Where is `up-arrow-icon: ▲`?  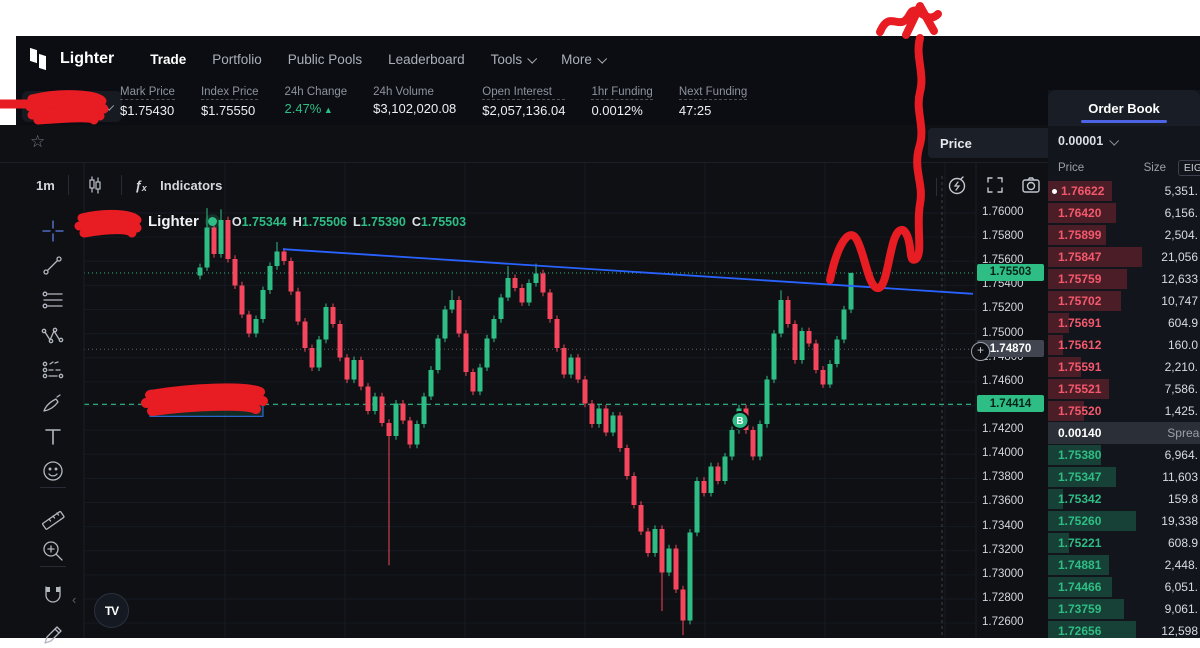
up-arrow-icon: ▲ is located at coordinates (327, 110).